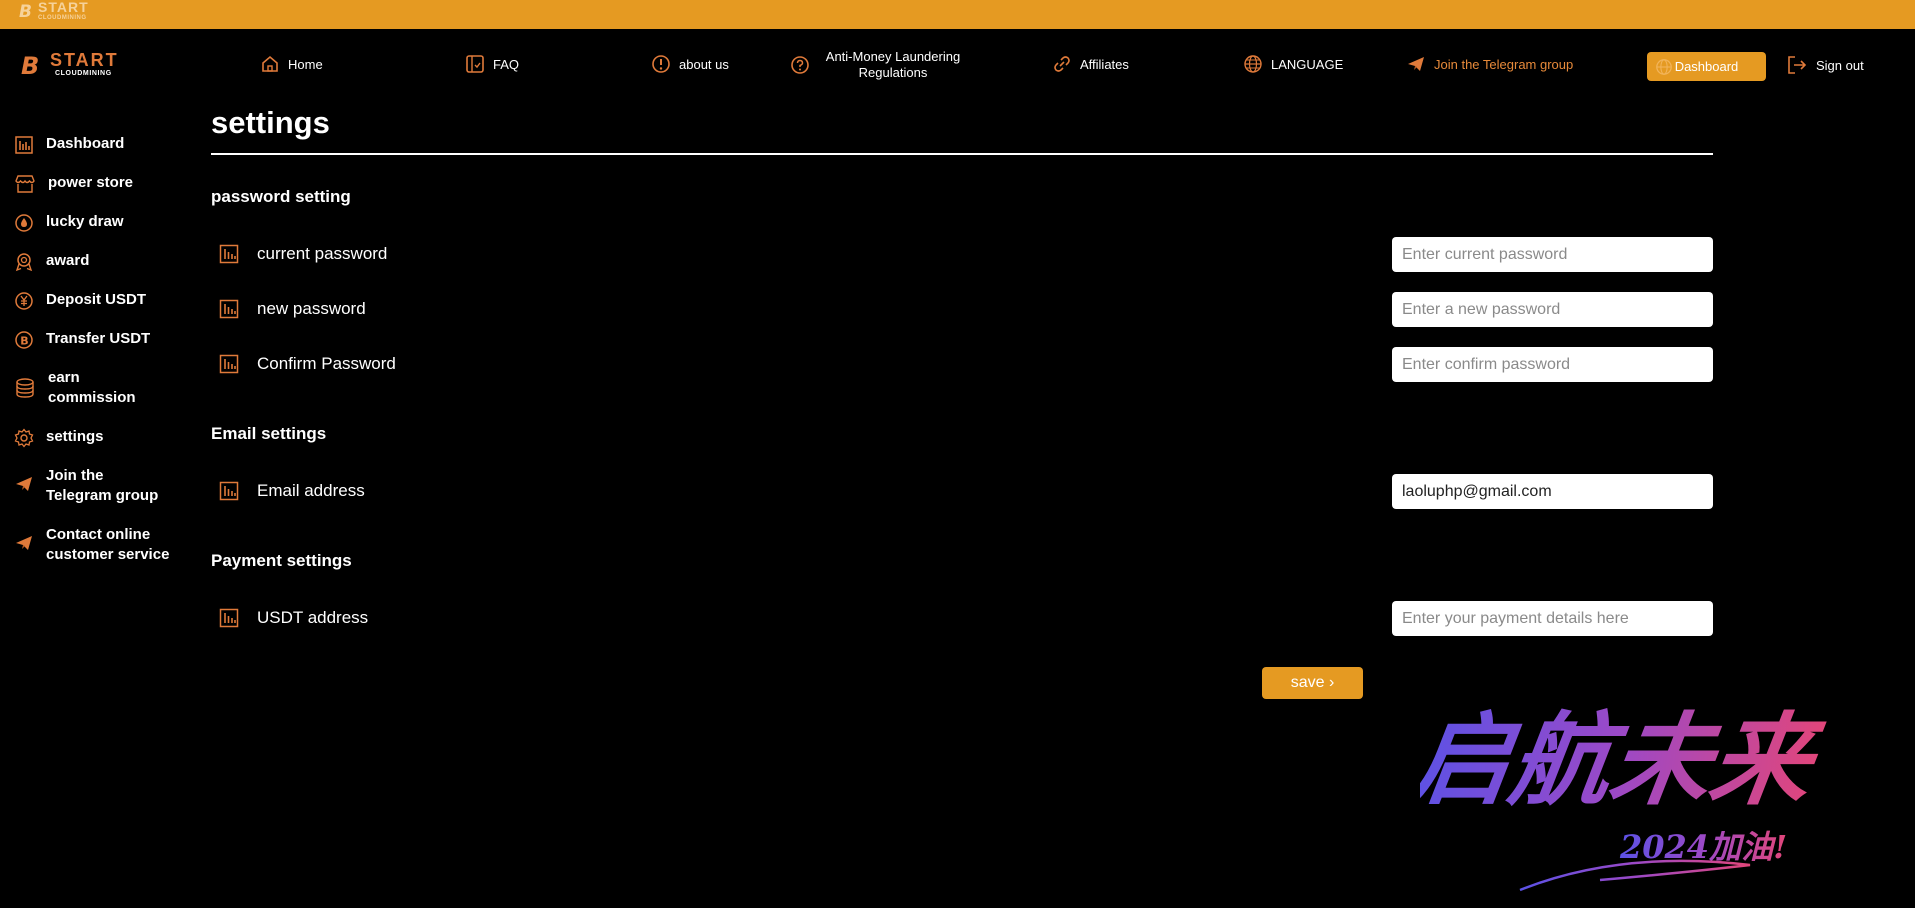  I want to click on site-logo: B START CLOUDMINING, so click(69, 65).